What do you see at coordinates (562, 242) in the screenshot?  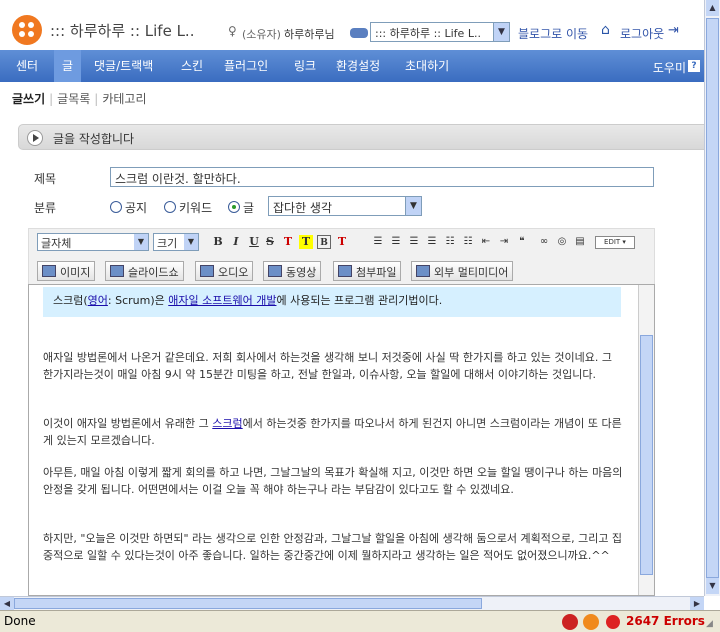 I see `unlink-icon: ◎` at bounding box center [562, 242].